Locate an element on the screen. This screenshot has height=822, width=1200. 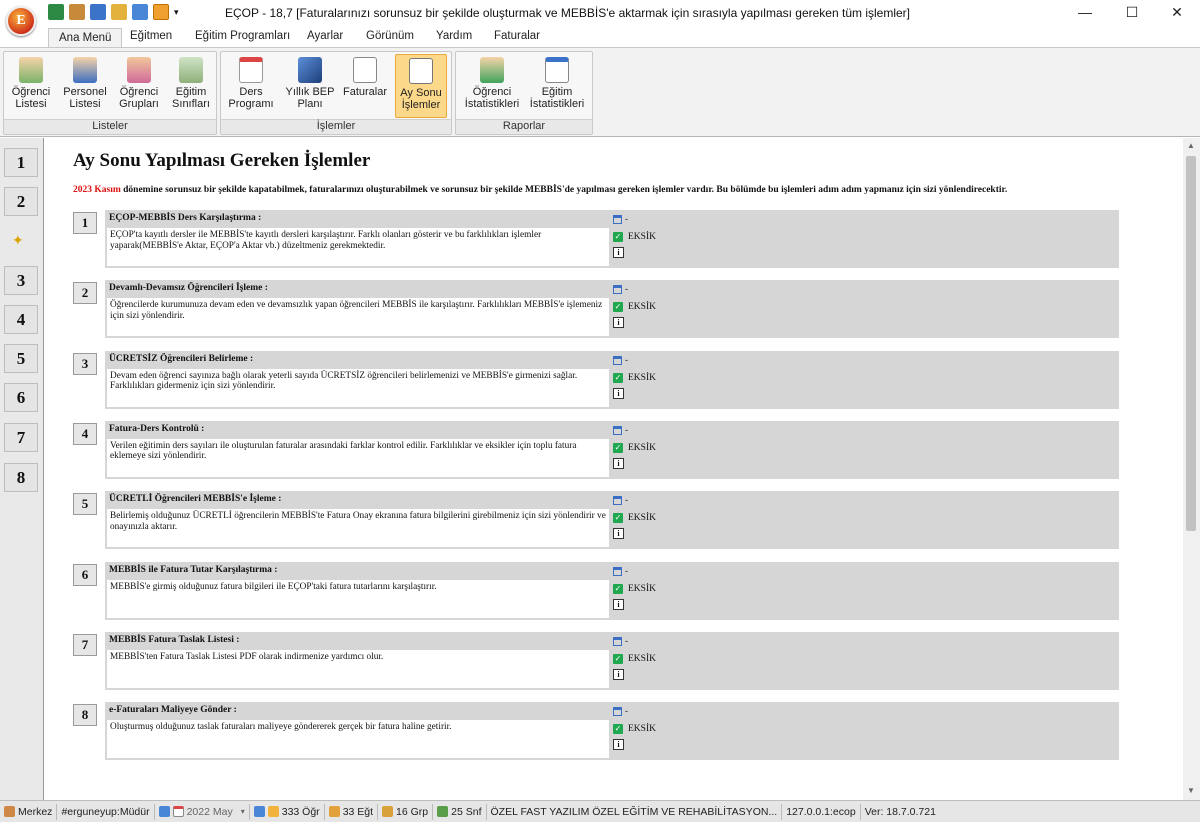
ders-programi-button: Ders Programı is located at coordinates (251, 86).